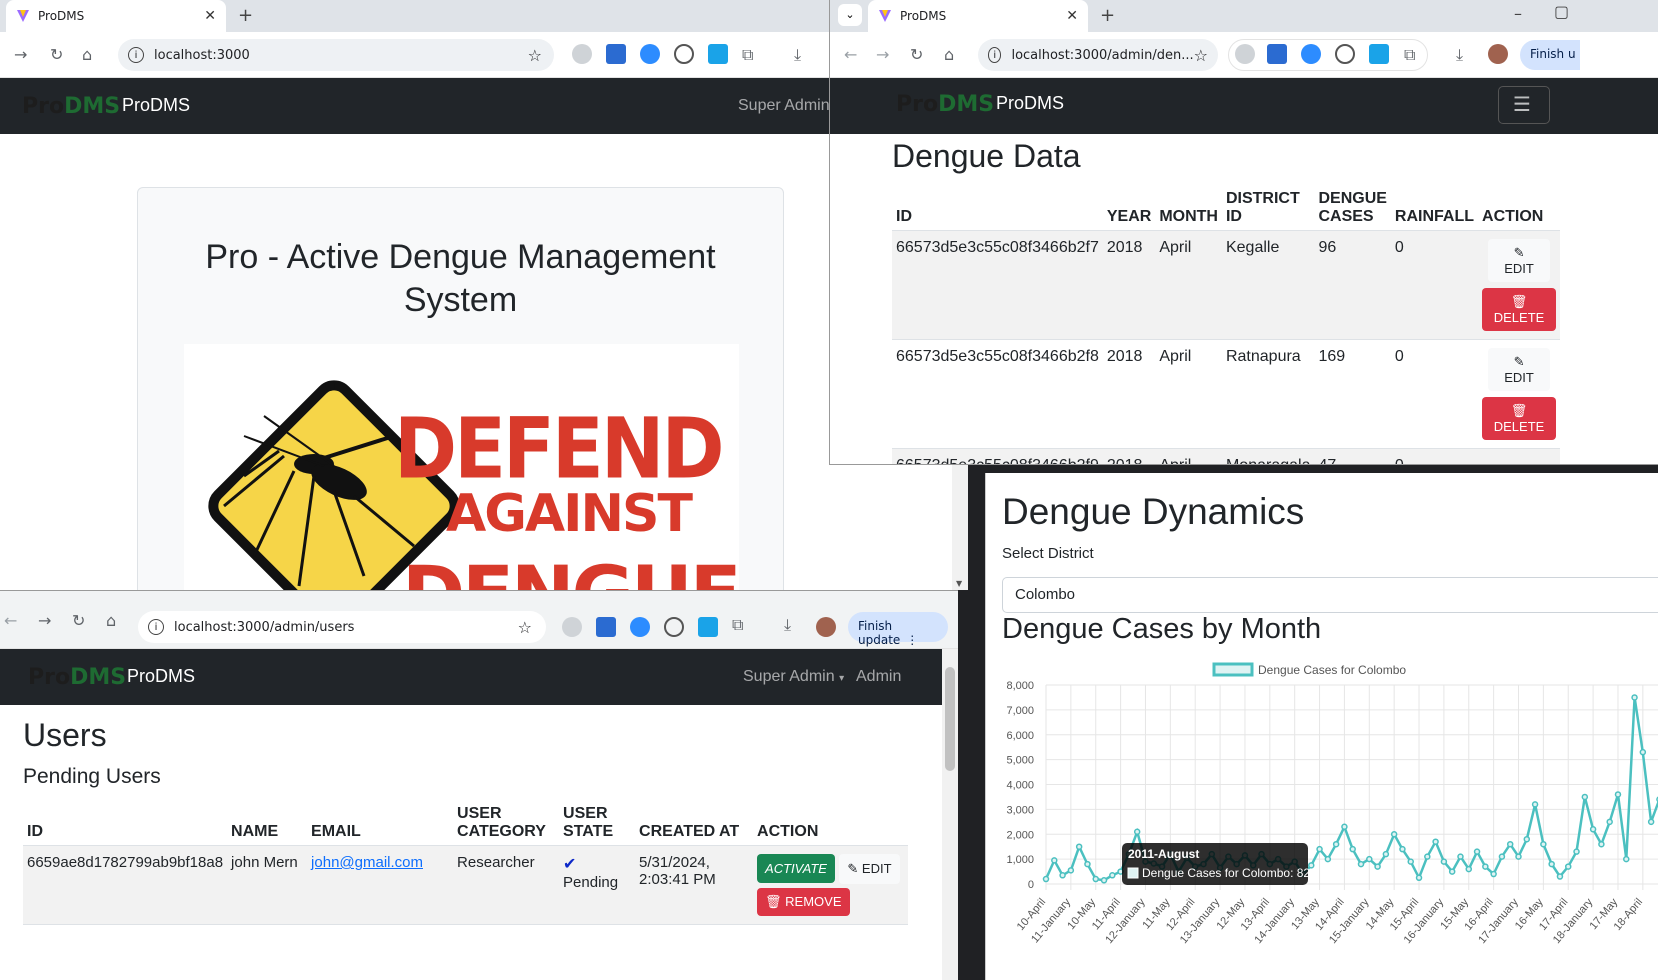 This screenshot has width=1658, height=980. I want to click on address-bar: i localhost:3000/admin/den... ☆, so click(1098, 55).